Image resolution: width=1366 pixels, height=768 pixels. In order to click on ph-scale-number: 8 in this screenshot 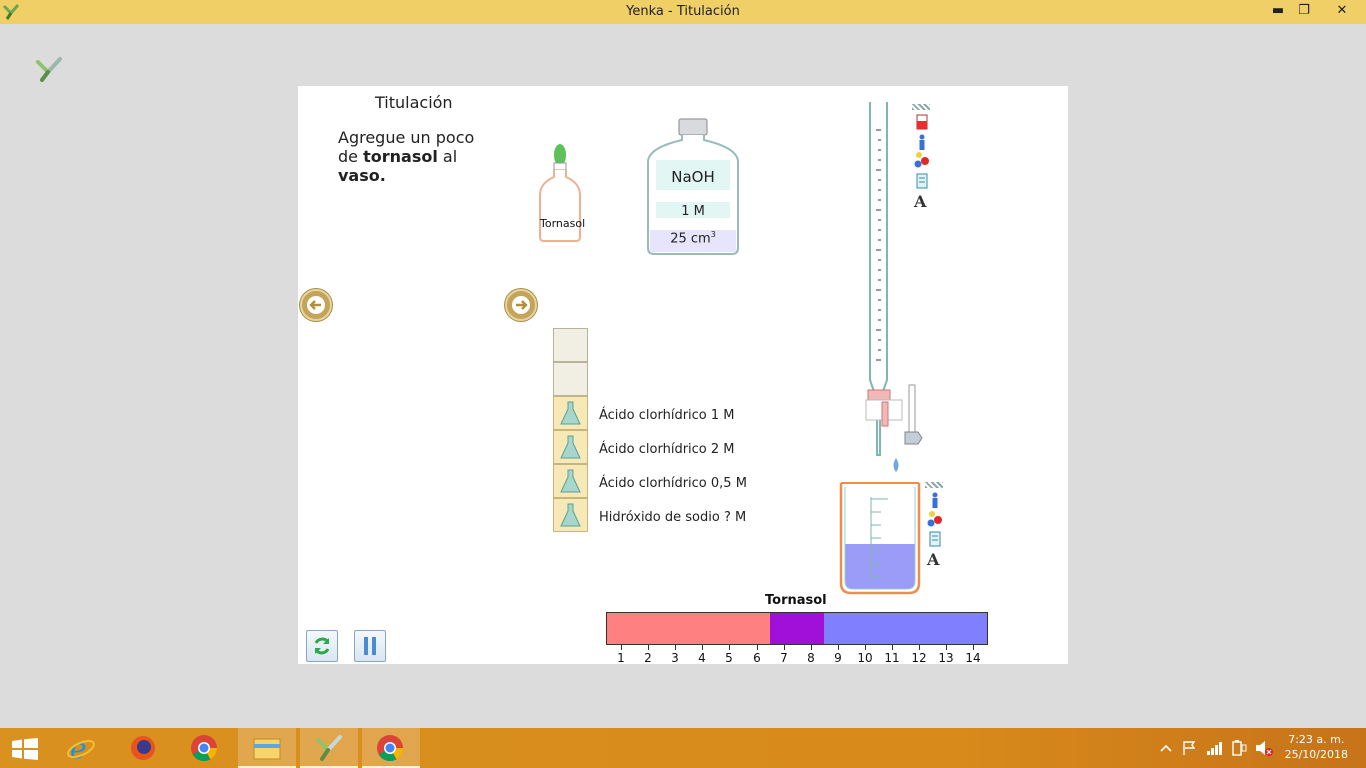, I will do `click(811, 658)`.